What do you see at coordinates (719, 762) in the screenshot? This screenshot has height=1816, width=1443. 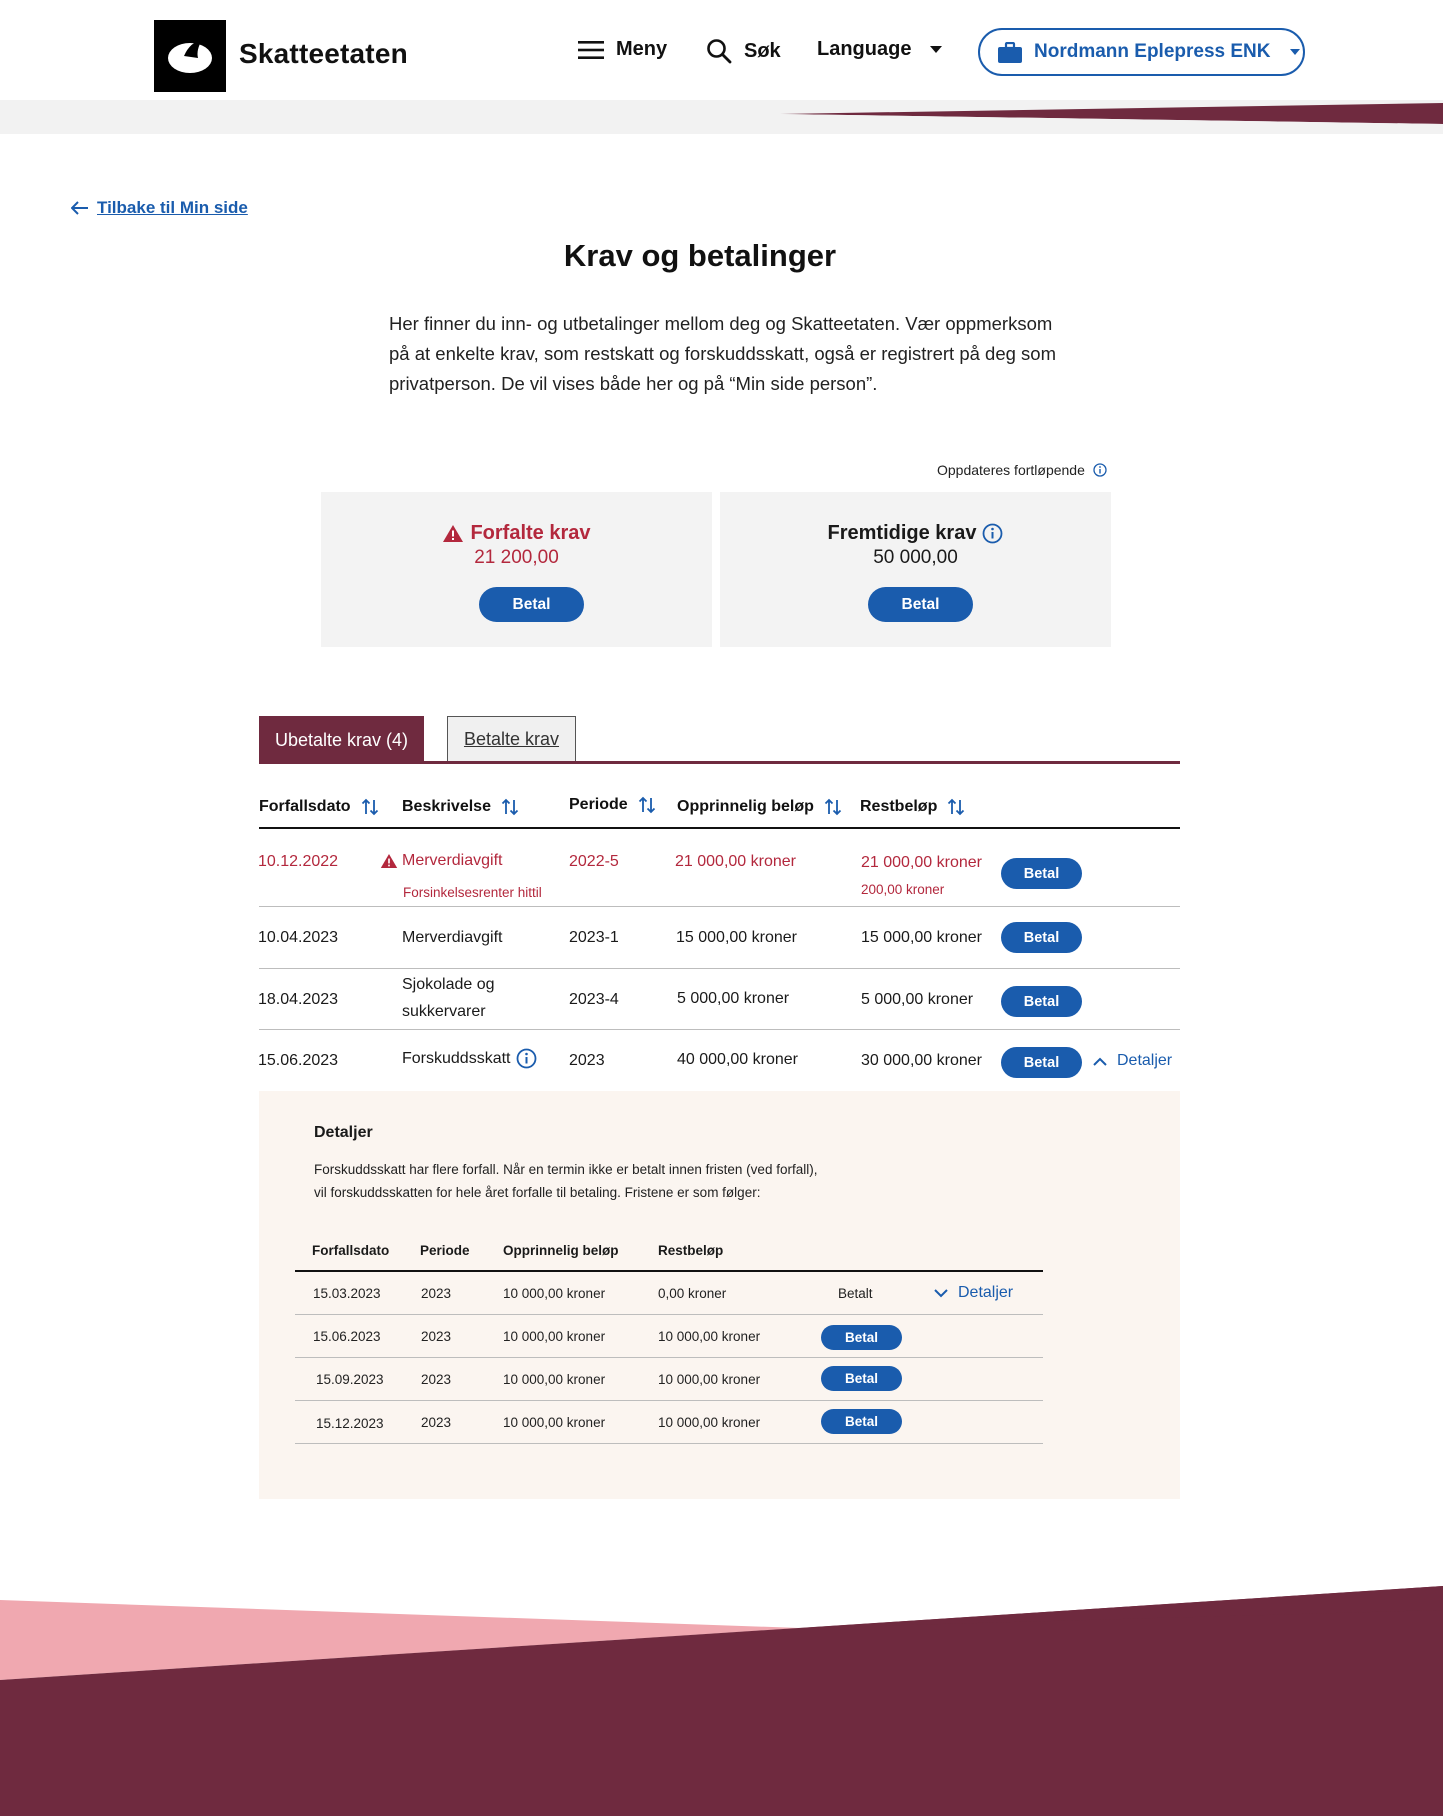 I see `tab-divider` at bounding box center [719, 762].